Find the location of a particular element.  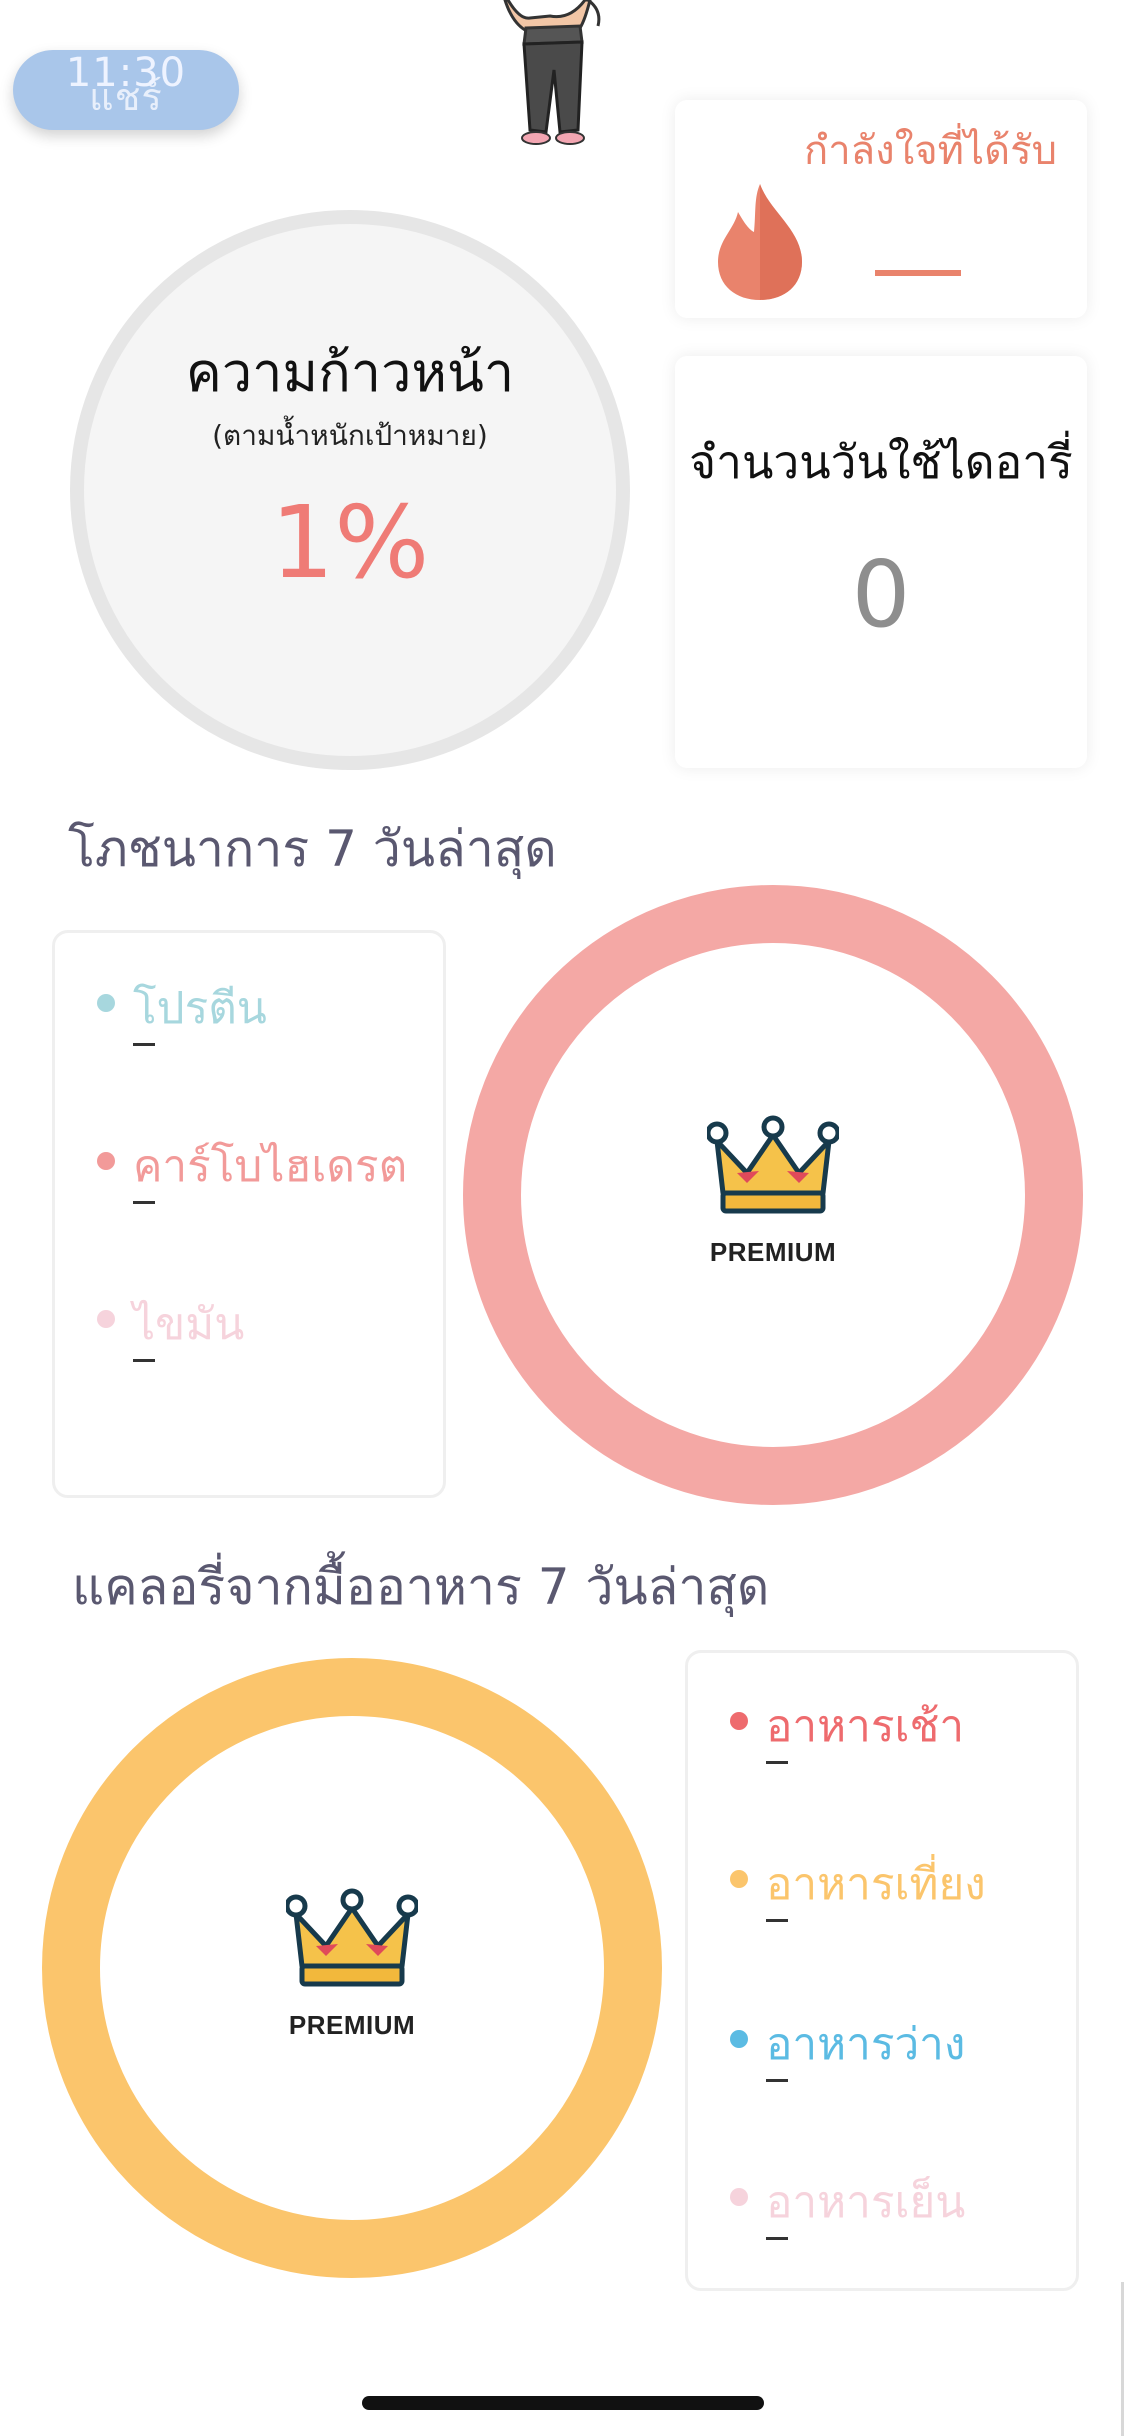

nutrition-donut-chart: PREMIUM is located at coordinates (773, 1195).